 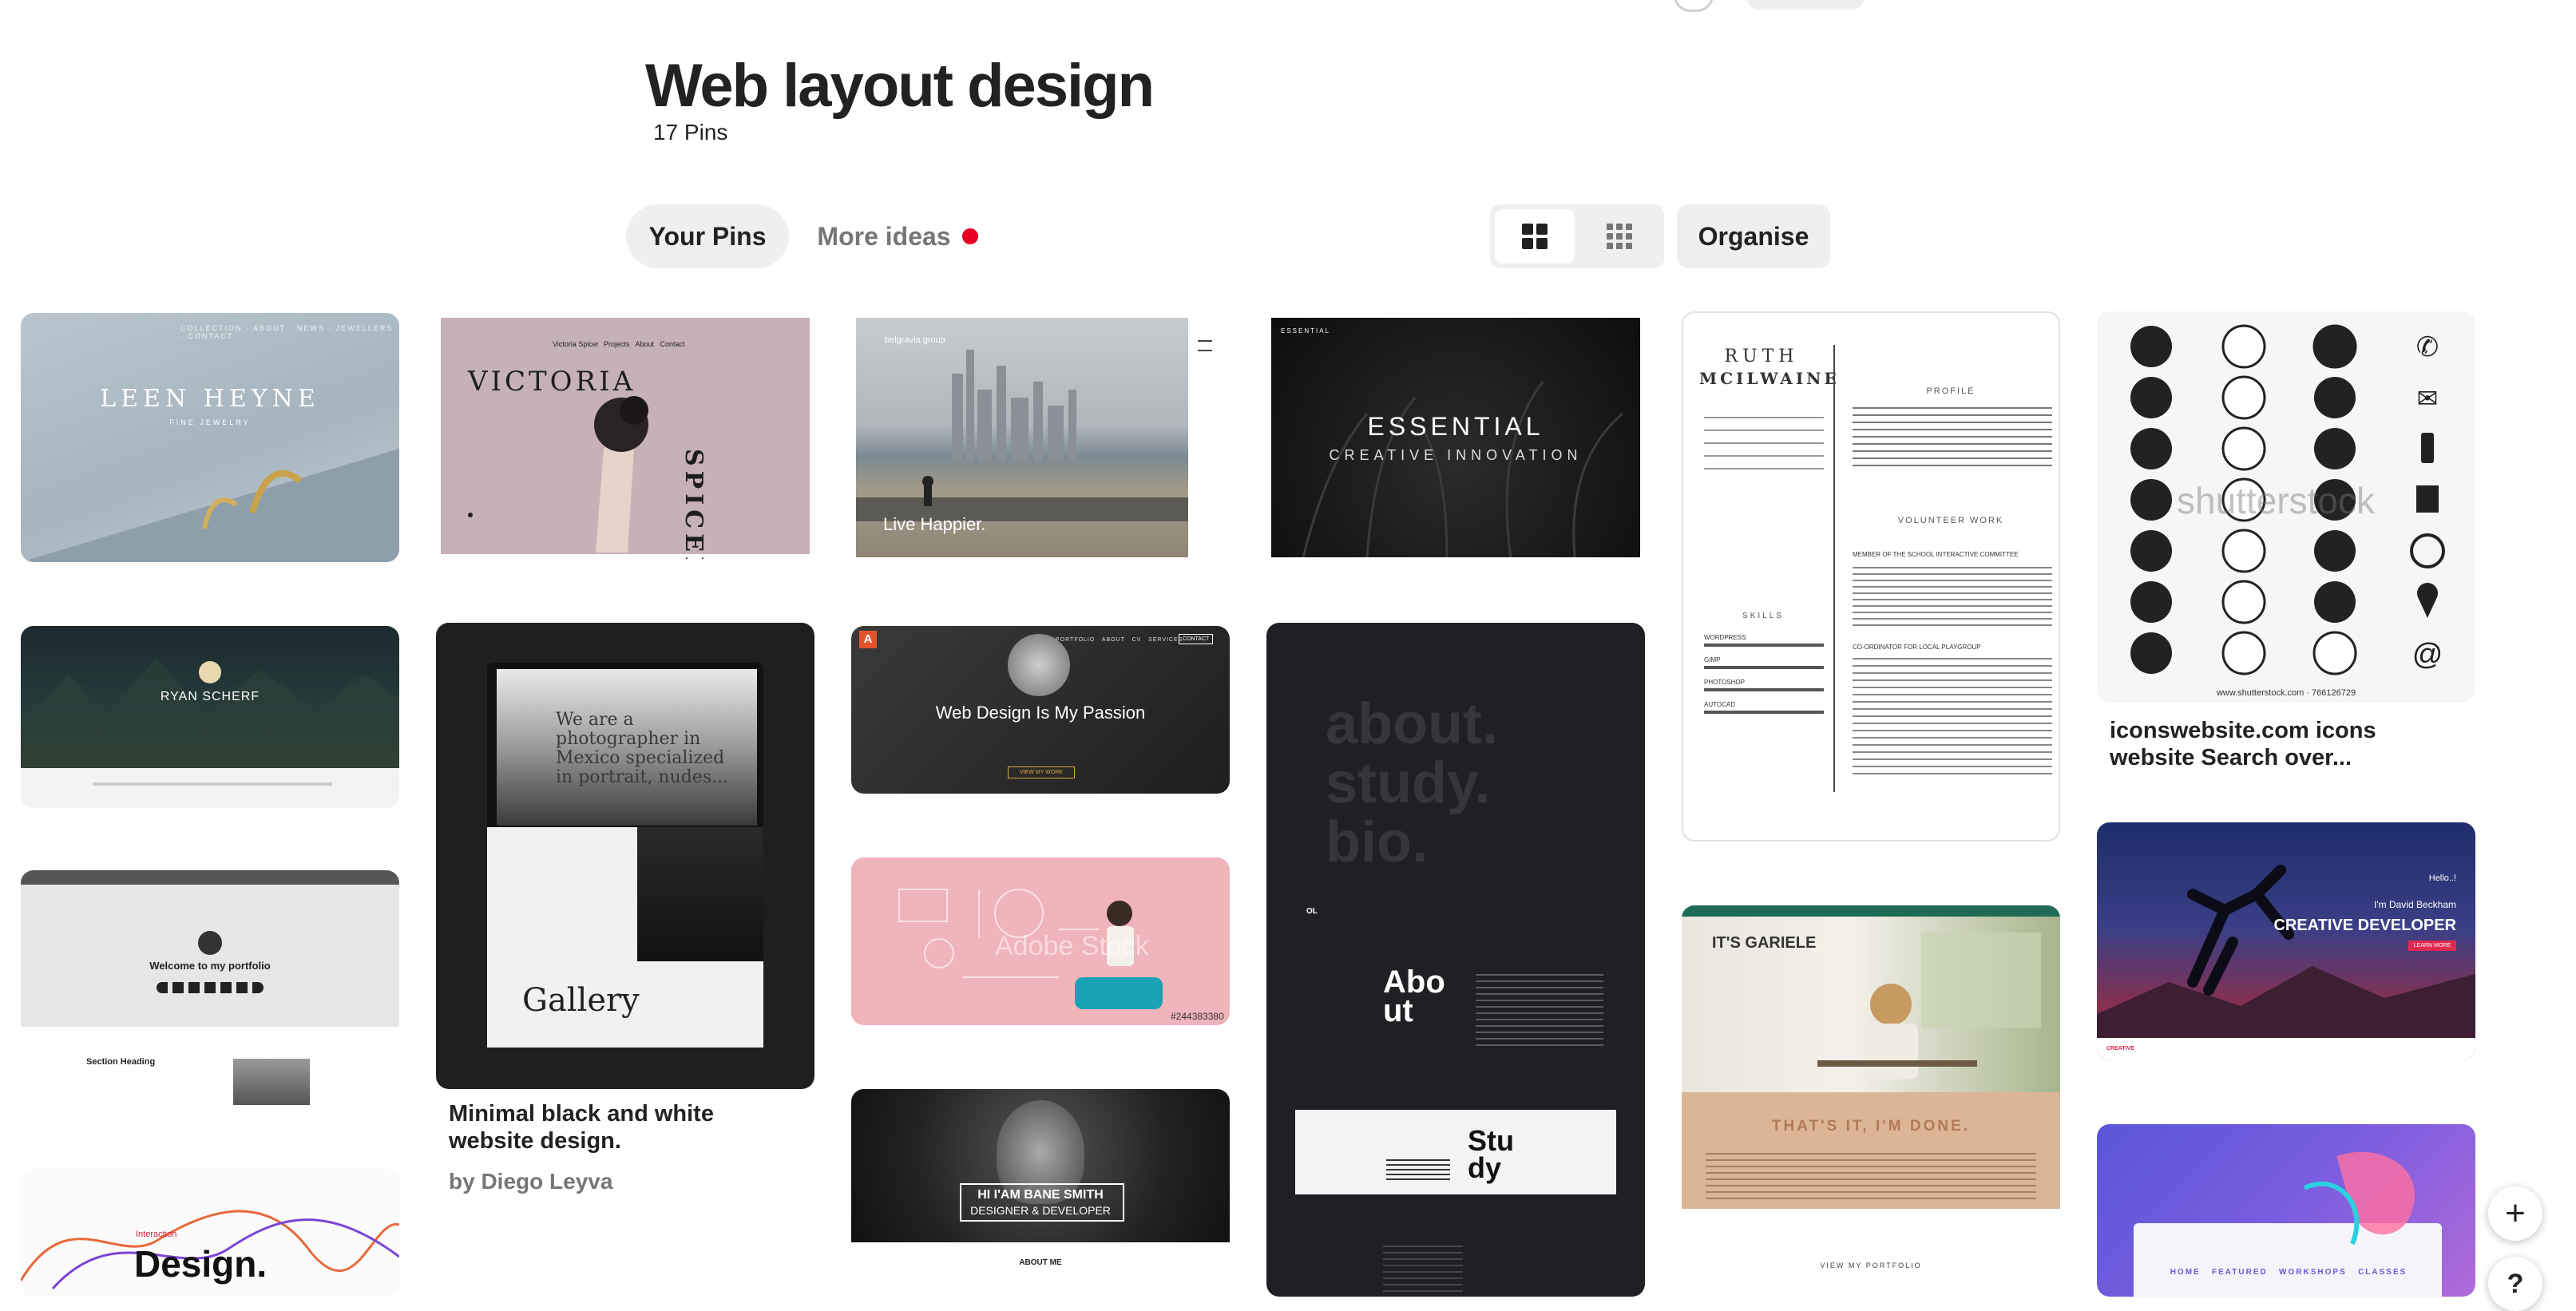 What do you see at coordinates (1040, 1210) in the screenshot?
I see `pin-role: DESIGNER & DEVELOPER` at bounding box center [1040, 1210].